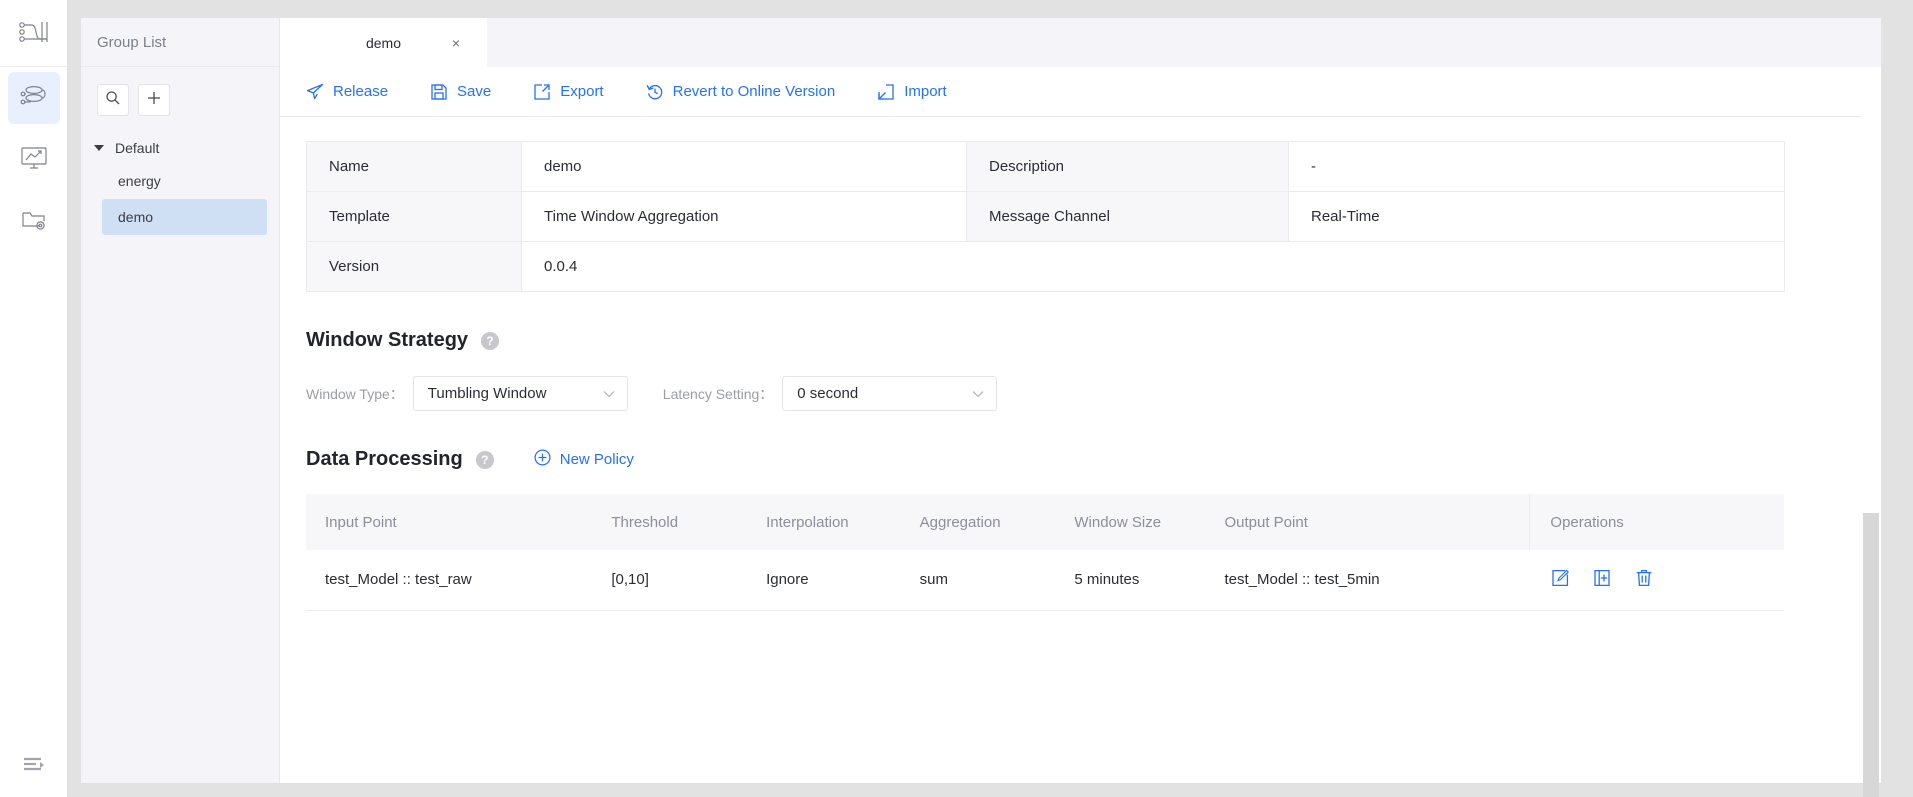 The image size is (1913, 797). What do you see at coordinates (1536, 166) in the screenshot?
I see `info-value-description: -` at bounding box center [1536, 166].